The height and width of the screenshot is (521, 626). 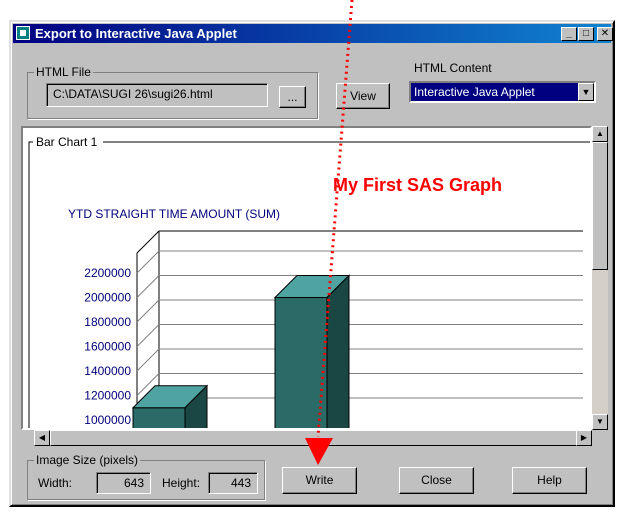 I want to click on app-icon, so click(x=23, y=33).